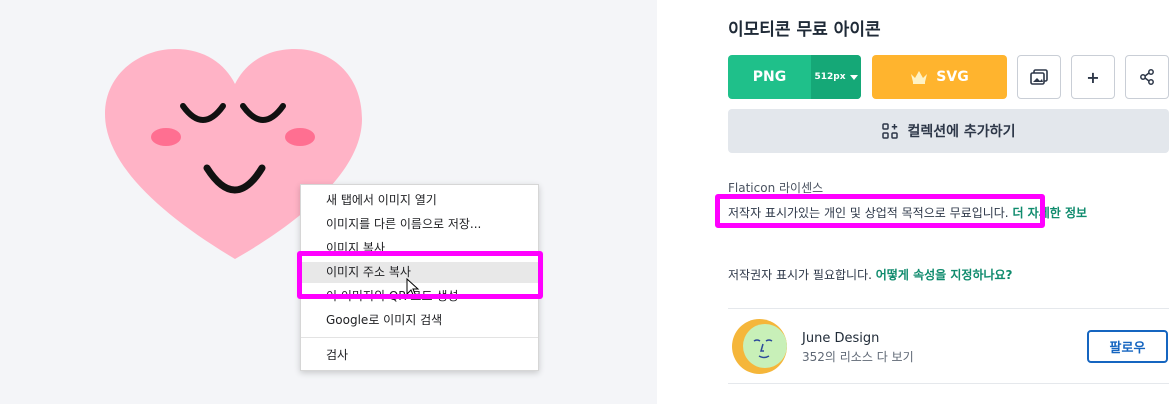 This screenshot has width=1174, height=404. What do you see at coordinates (759, 346) in the screenshot?
I see `author-avatar` at bounding box center [759, 346].